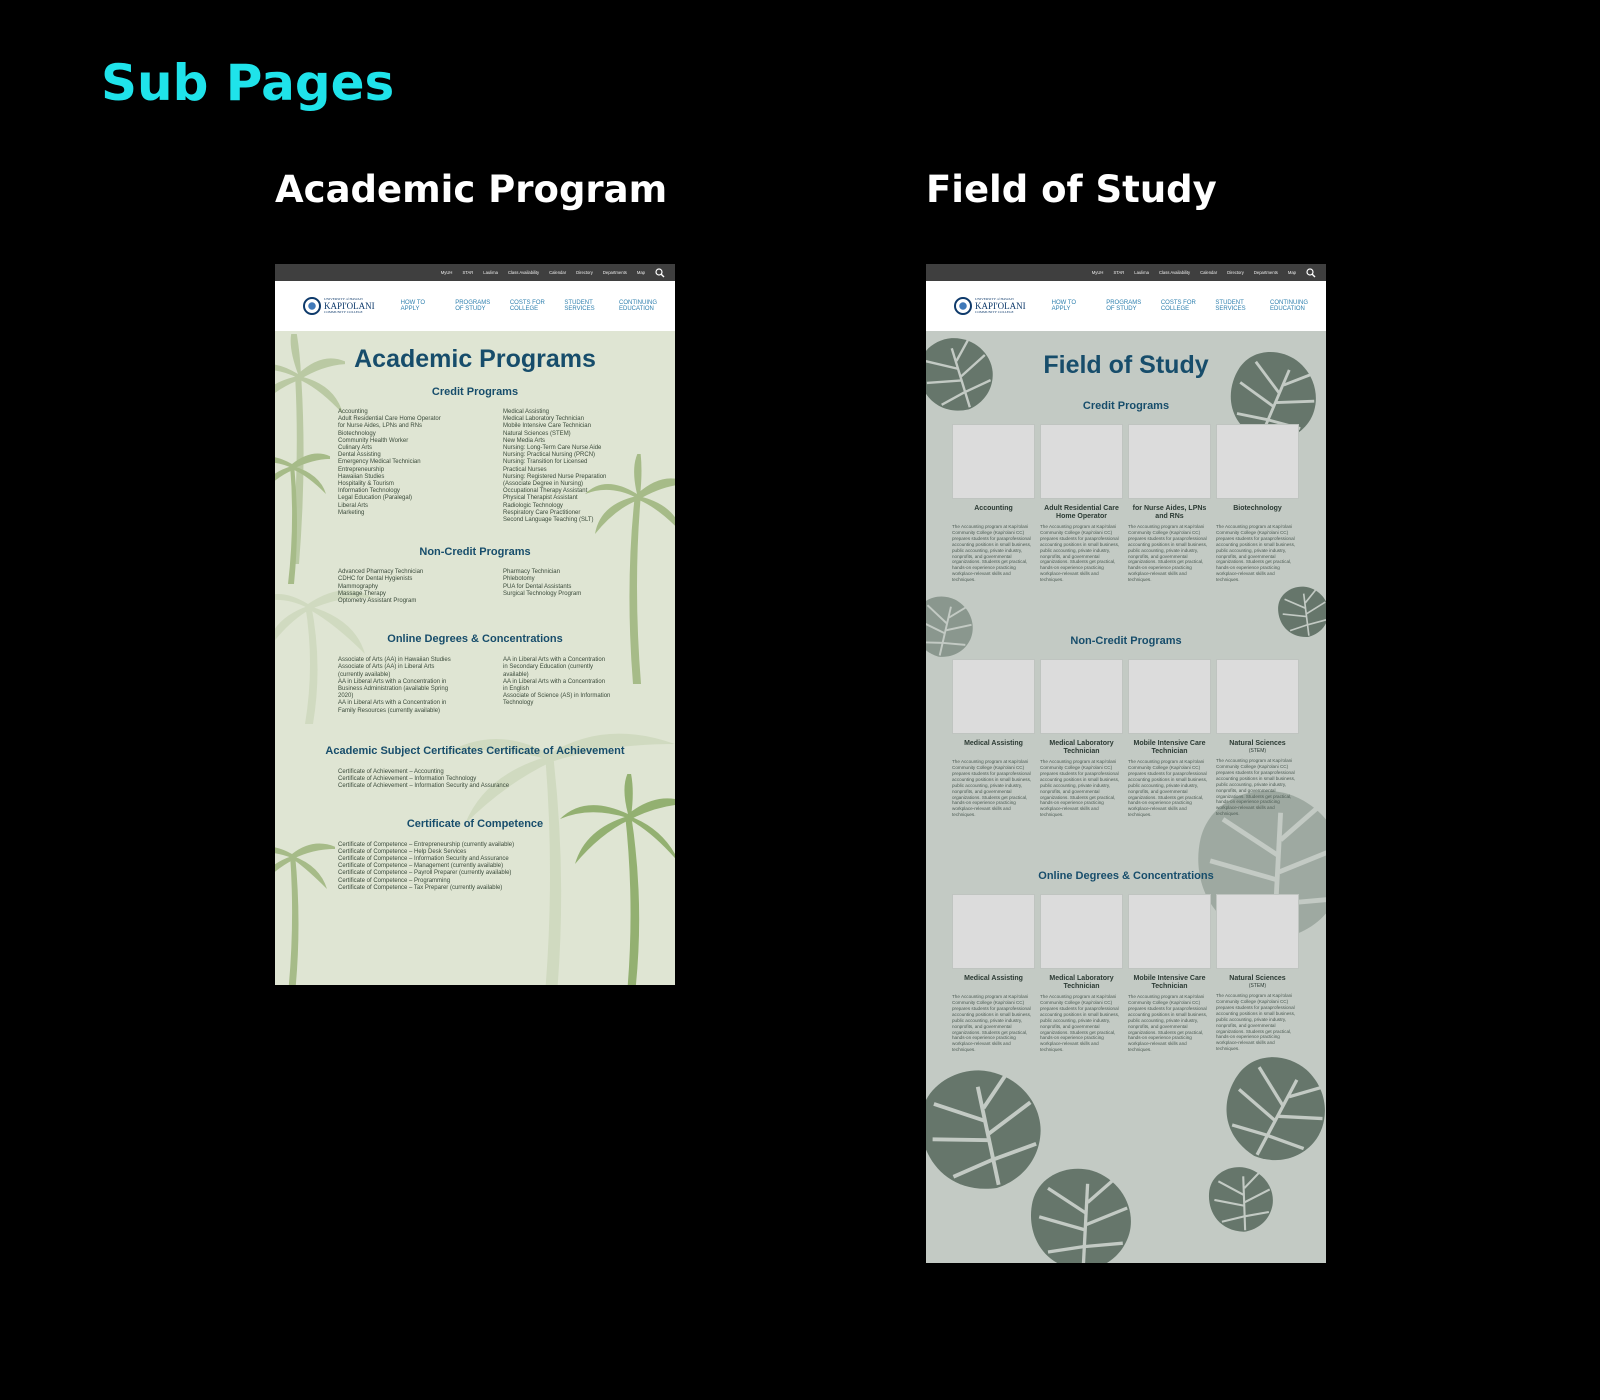 This screenshot has height=1400, width=1600. I want to click on program-link: Legal Education (Paralegal), so click(420, 498).